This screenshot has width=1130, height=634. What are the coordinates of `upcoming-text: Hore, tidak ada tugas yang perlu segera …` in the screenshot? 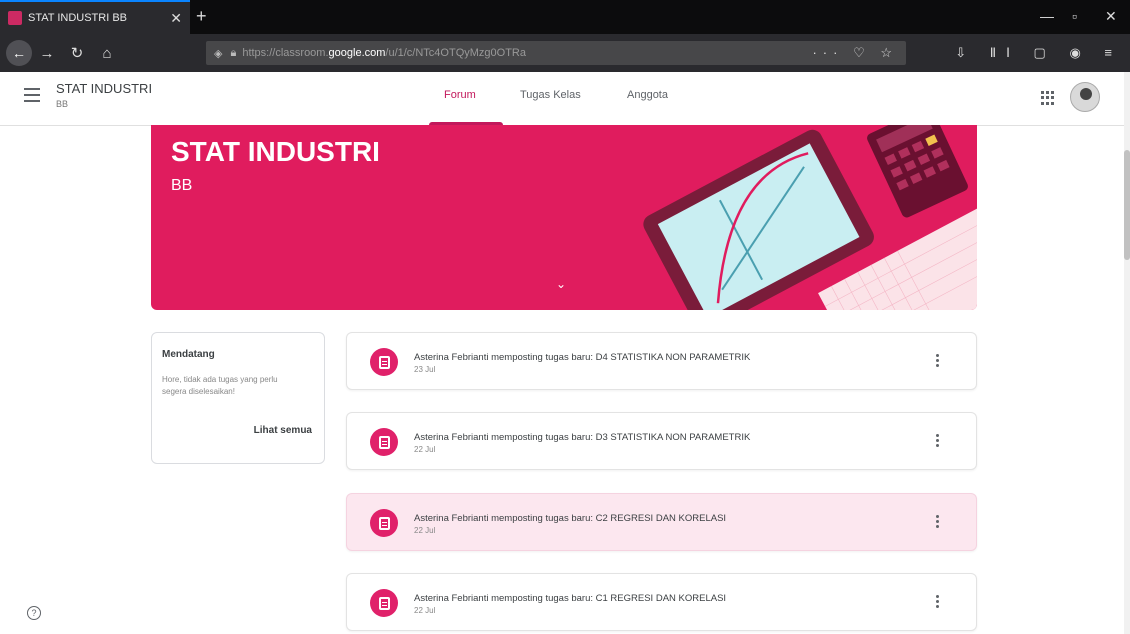 It's located at (220, 385).